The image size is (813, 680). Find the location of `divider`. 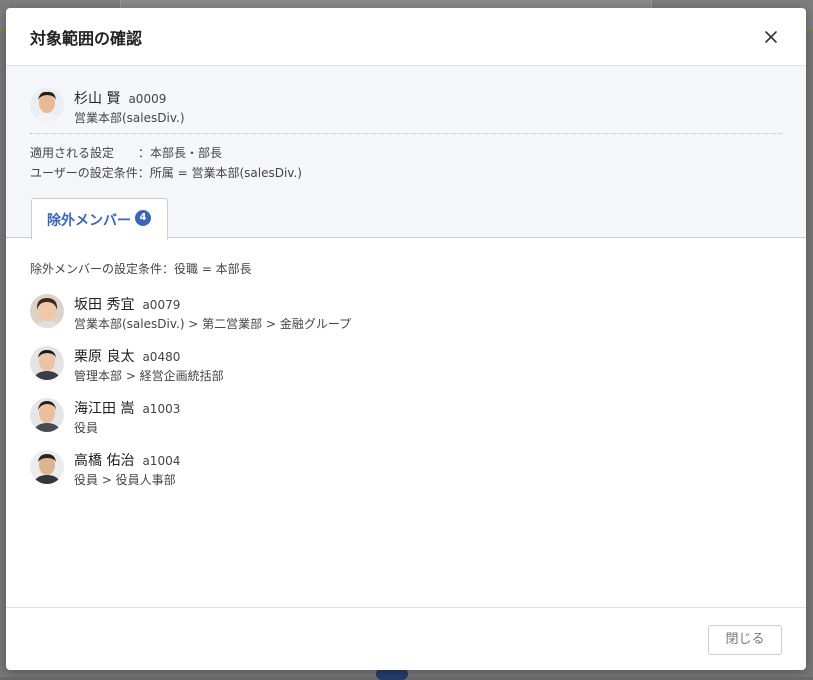

divider is located at coordinates (406, 133).